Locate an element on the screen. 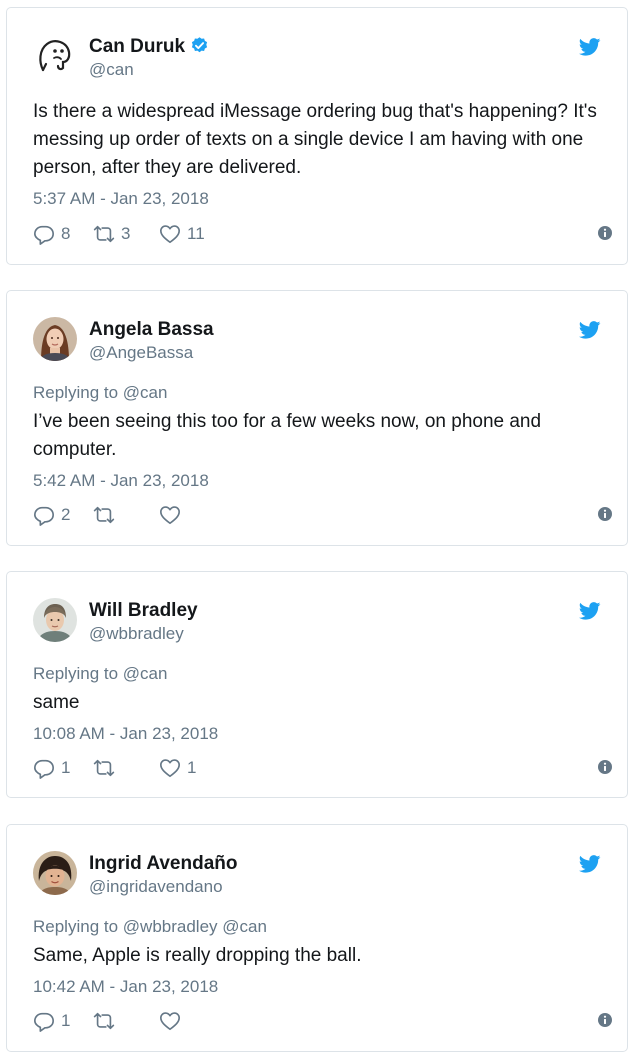 The image size is (634, 1061). author-handle: @can is located at coordinates (111, 70).